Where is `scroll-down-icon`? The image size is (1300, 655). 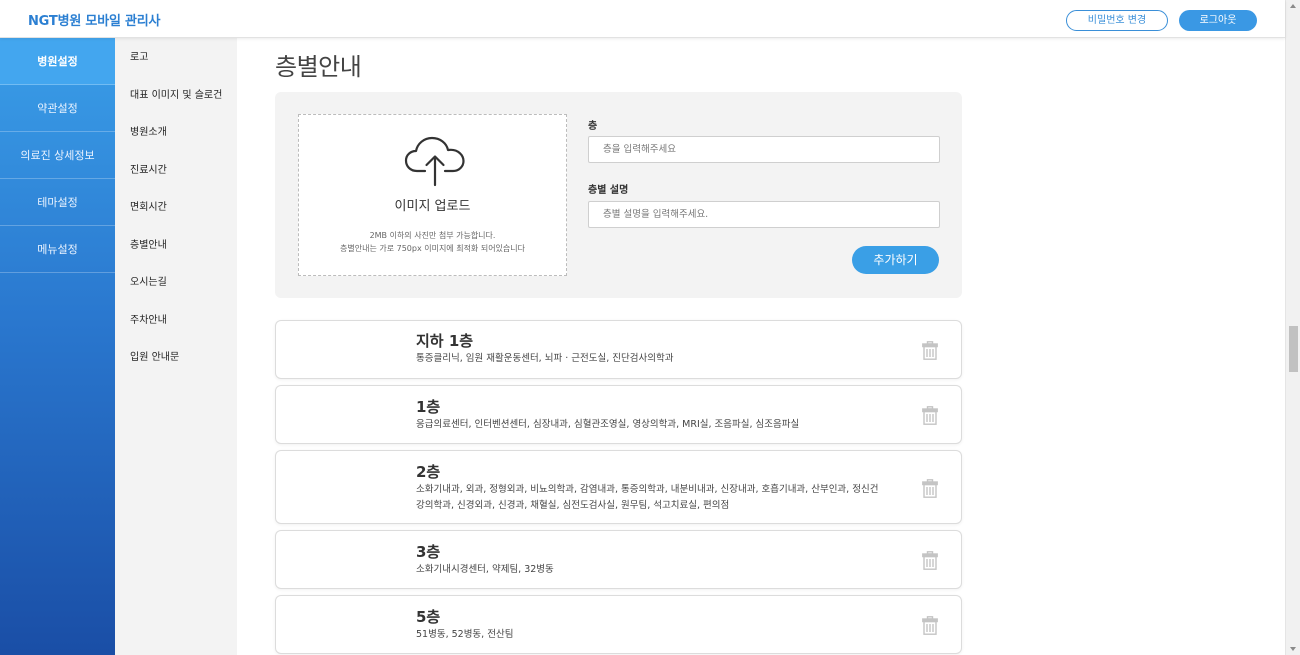 scroll-down-icon is located at coordinates (1293, 649).